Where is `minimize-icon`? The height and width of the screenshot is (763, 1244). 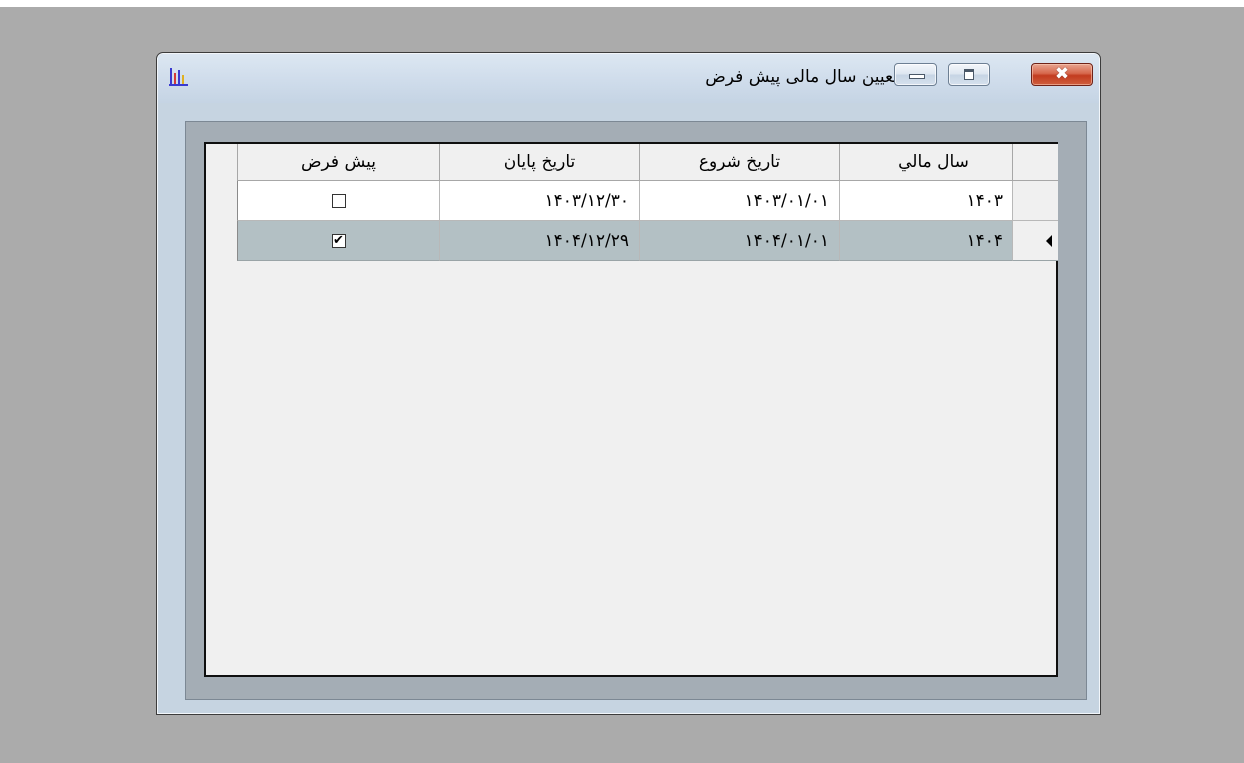 minimize-icon is located at coordinates (917, 76).